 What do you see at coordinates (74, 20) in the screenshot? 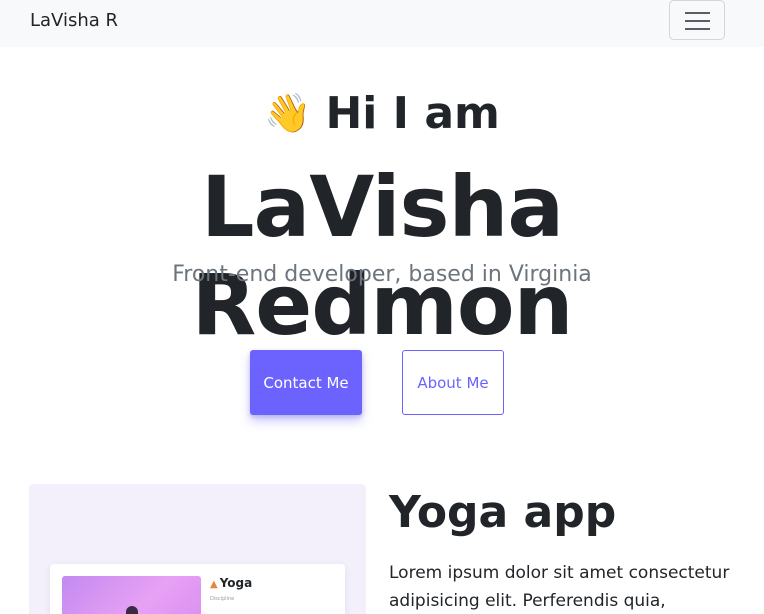
I see `navbar-brand: LaVisha R` at bounding box center [74, 20].